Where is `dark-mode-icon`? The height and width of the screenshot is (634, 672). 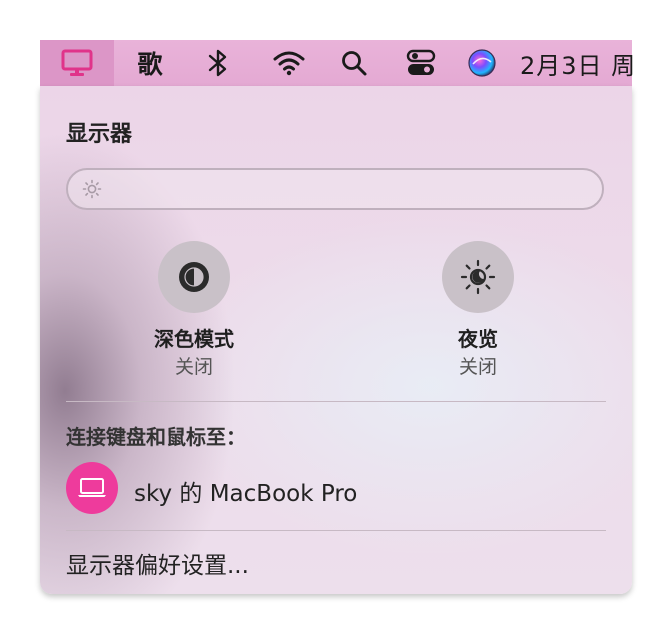 dark-mode-icon is located at coordinates (194, 277).